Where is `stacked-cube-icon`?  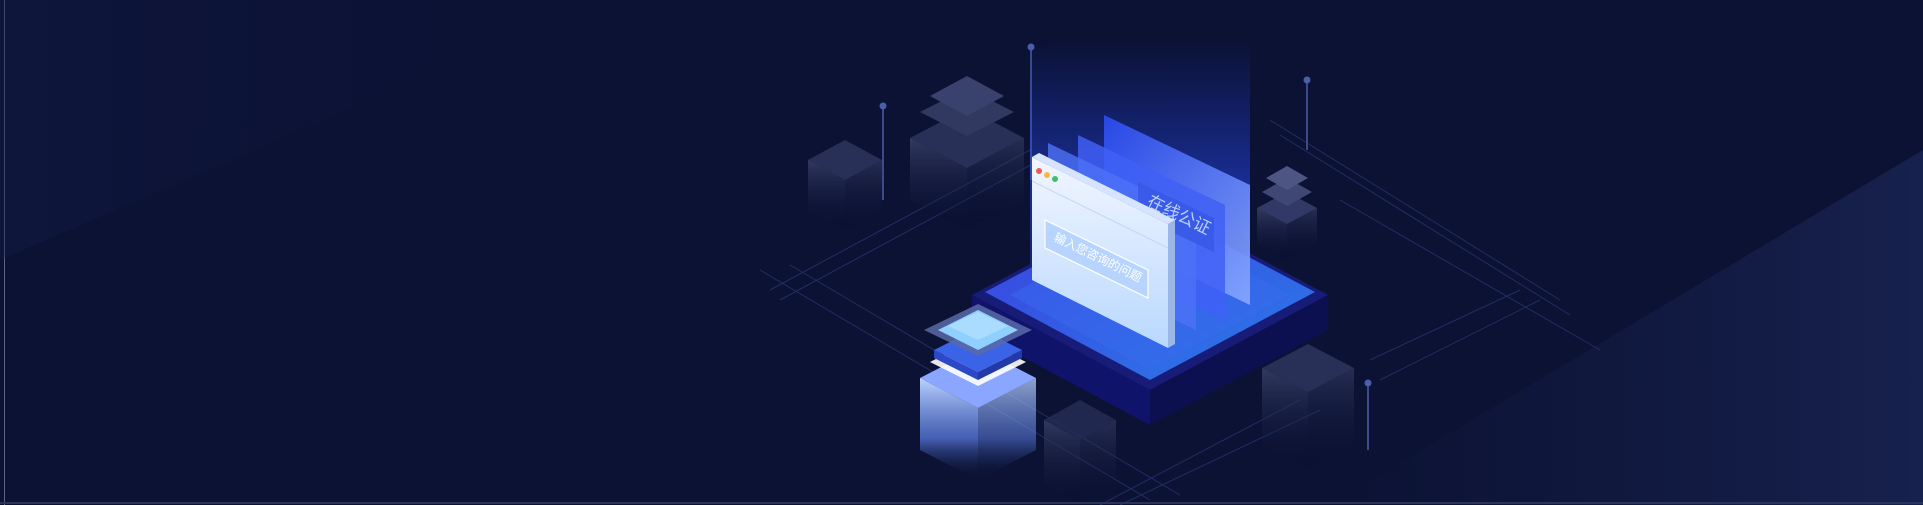 stacked-cube-icon is located at coordinates (978, 392).